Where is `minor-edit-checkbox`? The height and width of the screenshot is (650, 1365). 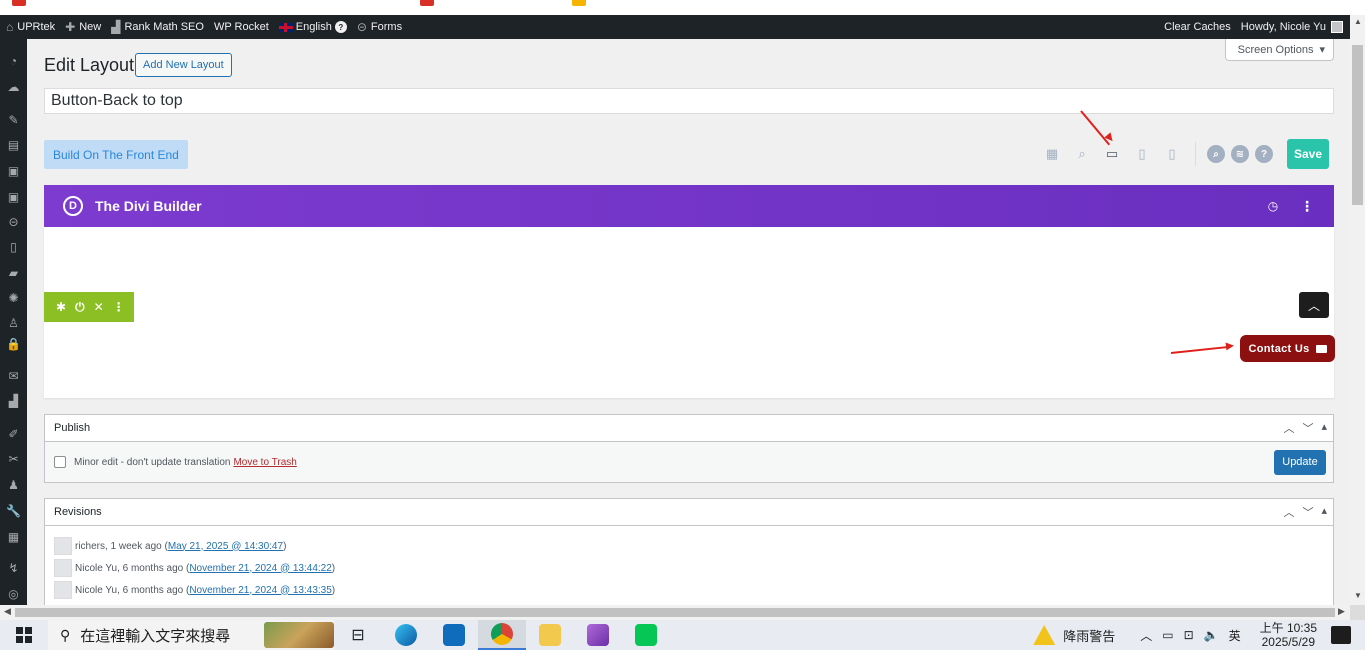 minor-edit-checkbox is located at coordinates (60, 462).